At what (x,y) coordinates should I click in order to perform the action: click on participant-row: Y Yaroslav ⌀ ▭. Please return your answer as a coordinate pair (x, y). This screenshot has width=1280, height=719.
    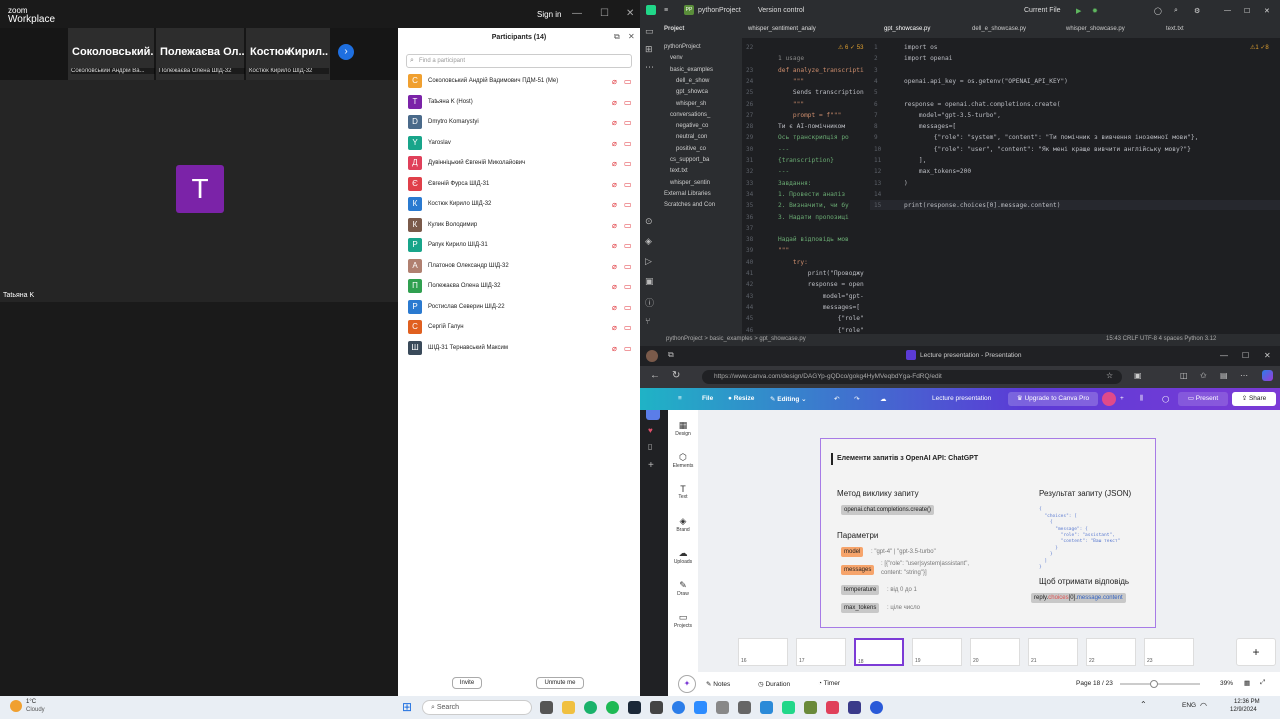
    Looking at the image, I should click on (520, 144).